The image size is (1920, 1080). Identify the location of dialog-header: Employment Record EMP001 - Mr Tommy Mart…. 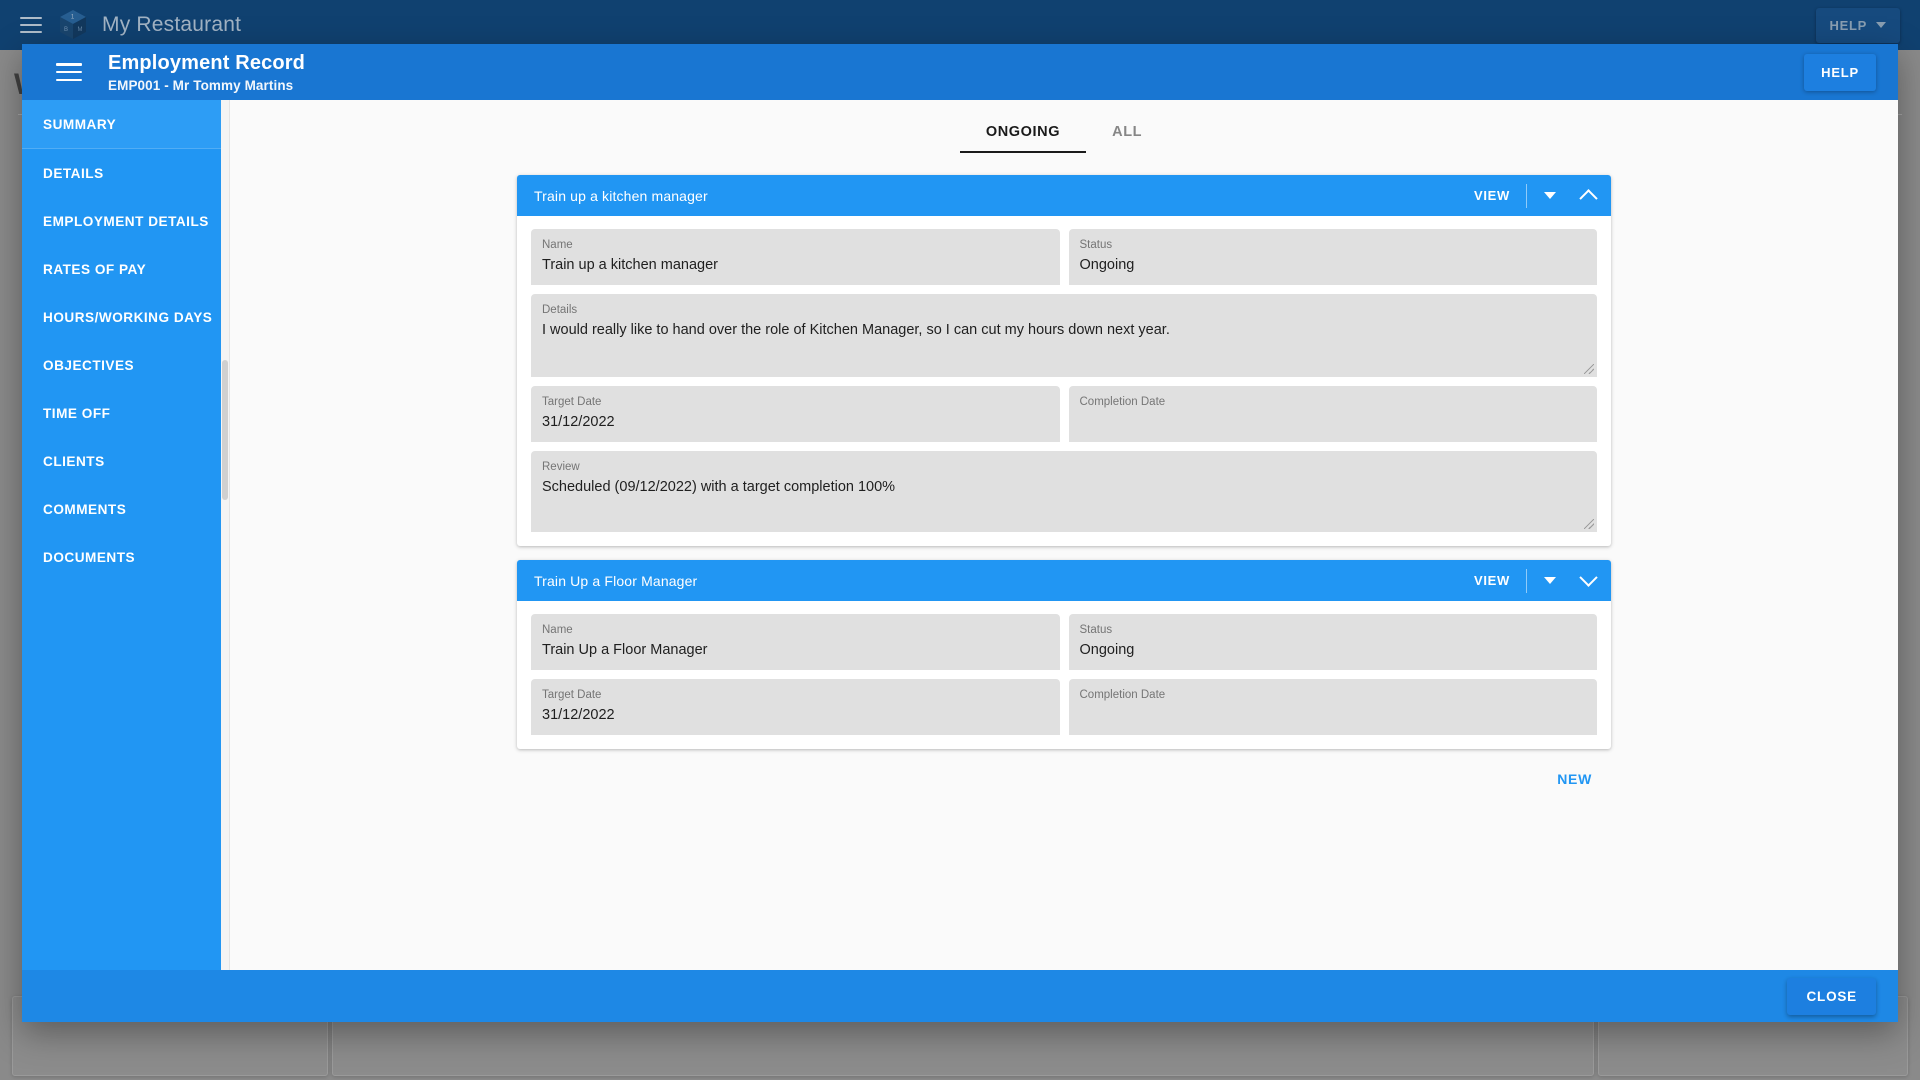
(960, 72).